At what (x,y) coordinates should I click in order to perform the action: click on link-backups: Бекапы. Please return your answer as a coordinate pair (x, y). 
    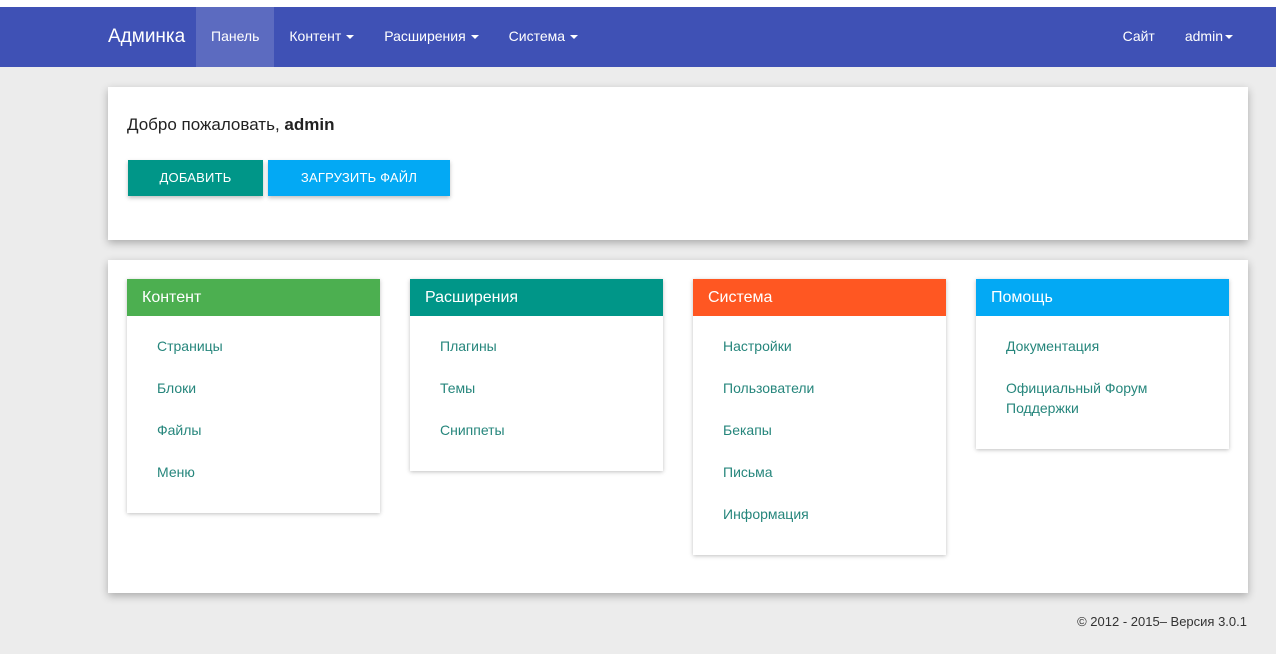
    Looking at the image, I should click on (819, 430).